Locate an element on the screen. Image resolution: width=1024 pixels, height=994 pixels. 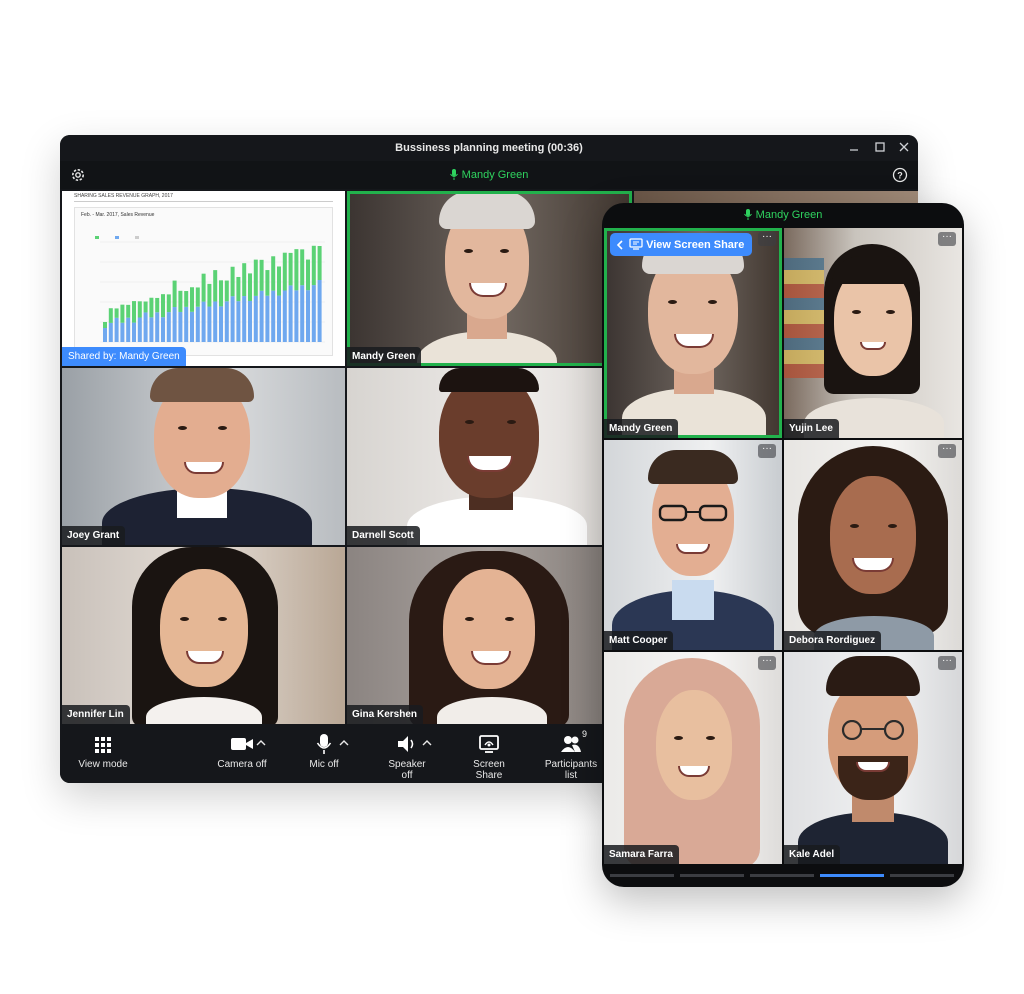
participant-tile-gina-kershen: Gina Kershen is located at coordinates (489, 635).